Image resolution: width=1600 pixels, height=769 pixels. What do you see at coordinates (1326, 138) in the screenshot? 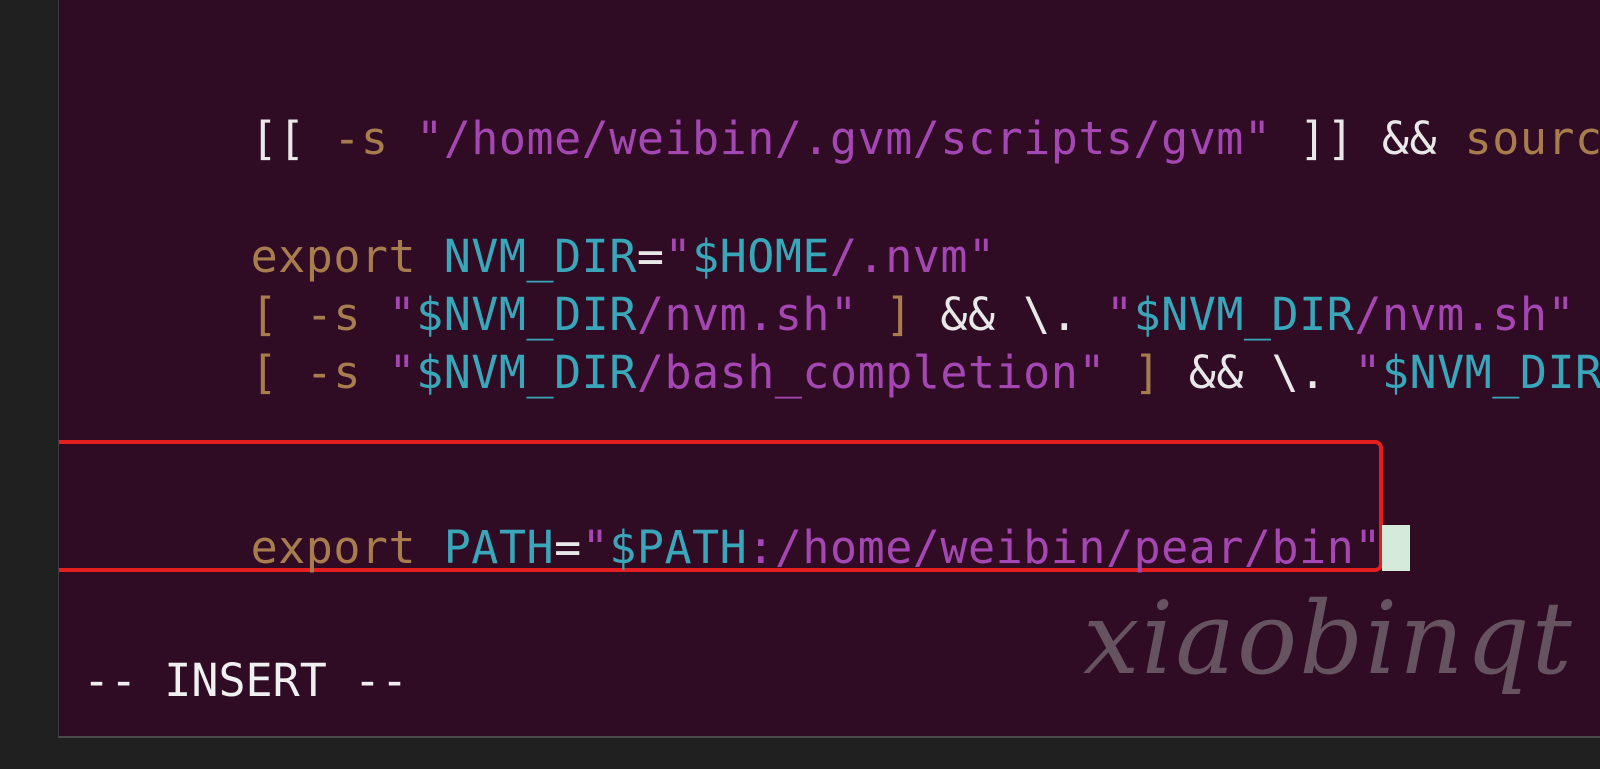
I see `bracket-close: ]]` at bounding box center [1326, 138].